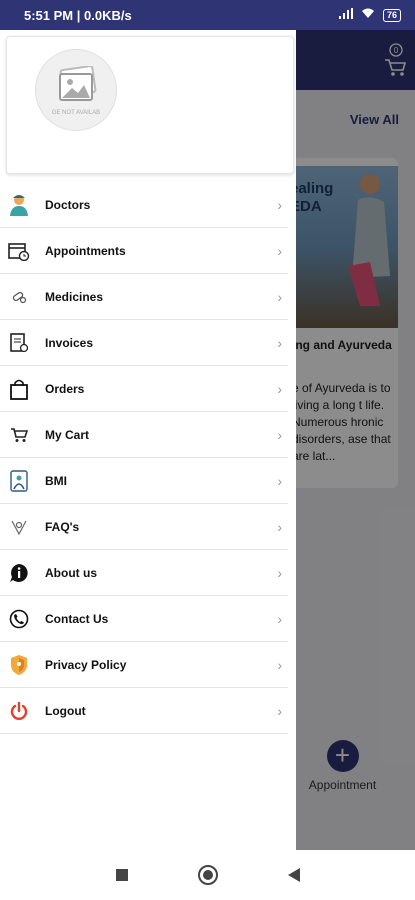 This screenshot has width=415, height=900. What do you see at coordinates (62, 526) in the screenshot?
I see `menu-label-faqs: FAQ's` at bounding box center [62, 526].